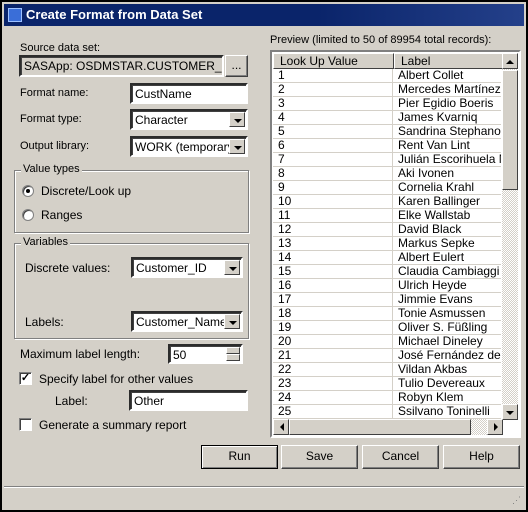 This screenshot has width=528, height=512. Describe the element at coordinates (333, 411) in the screenshot. I see `cell-lookup-value: 25` at that location.